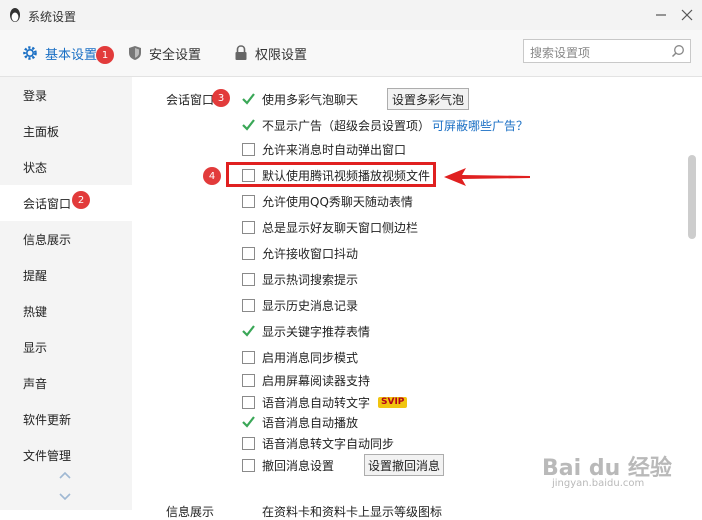 The height and width of the screenshot is (520, 702). I want to click on annotation-badge: 4, so click(212, 176).